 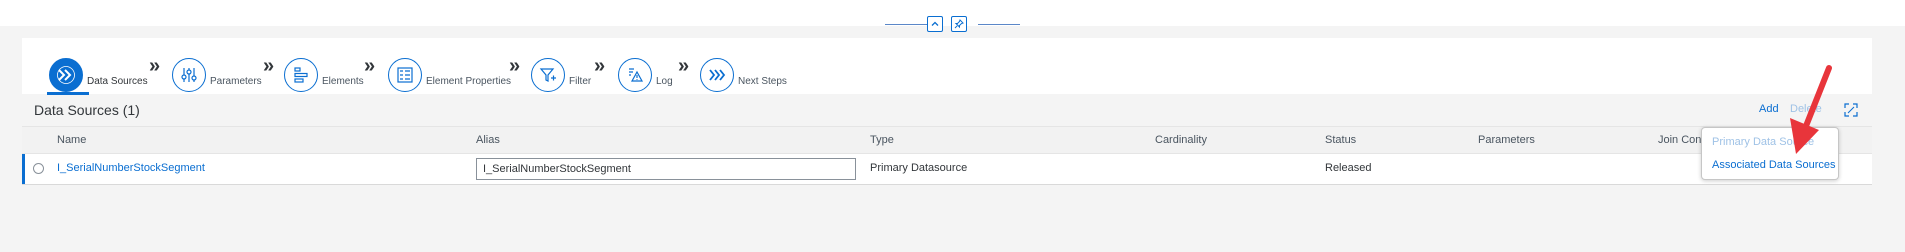 I want to click on data-source-name-link: I_SerialNumberStockSegment, so click(x=131, y=168).